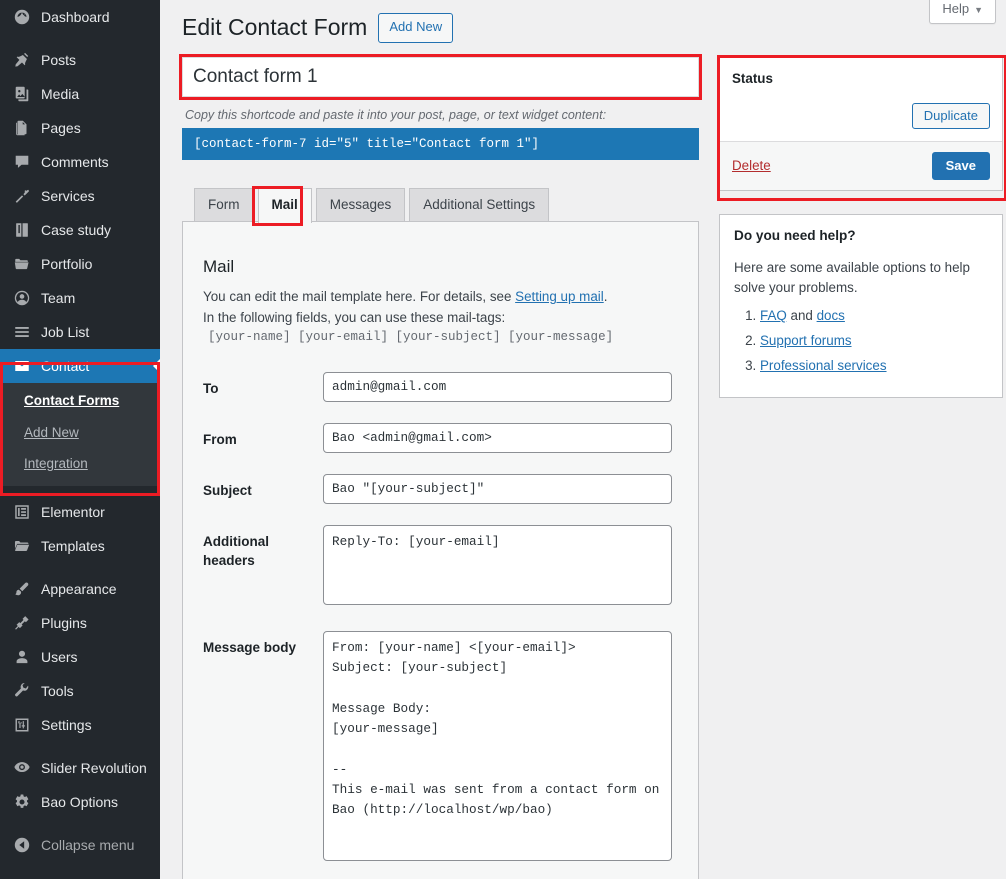 This screenshot has width=1006, height=879. Describe the element at coordinates (22, 366) in the screenshot. I see `envelope-icon` at that location.